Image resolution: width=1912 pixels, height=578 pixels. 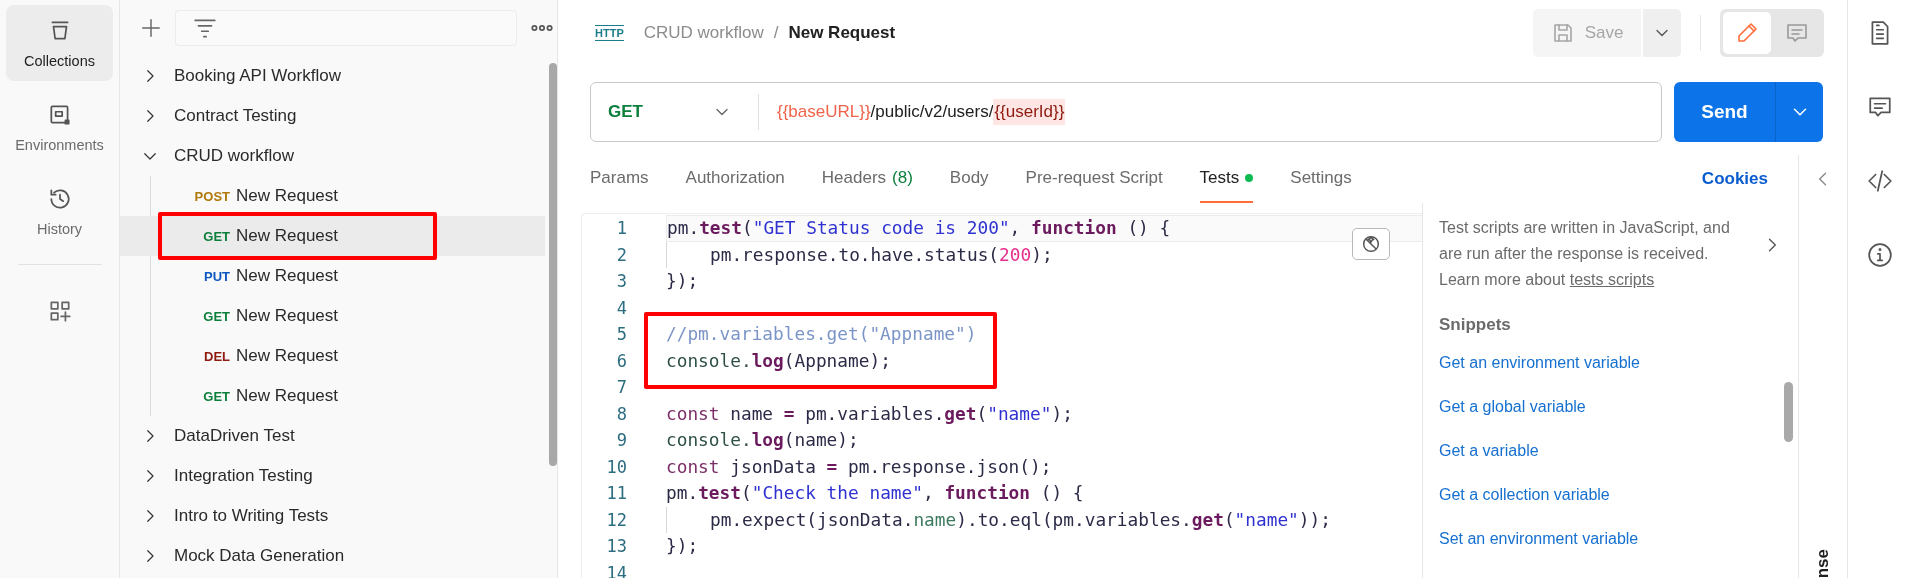 What do you see at coordinates (735, 179) in the screenshot?
I see `tab: Authorization` at bounding box center [735, 179].